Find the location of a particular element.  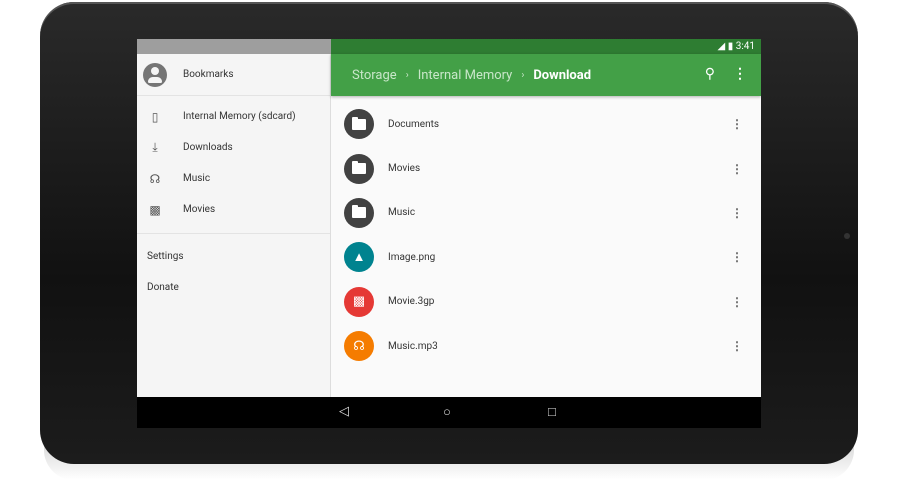

account-icon is located at coordinates (155, 74).